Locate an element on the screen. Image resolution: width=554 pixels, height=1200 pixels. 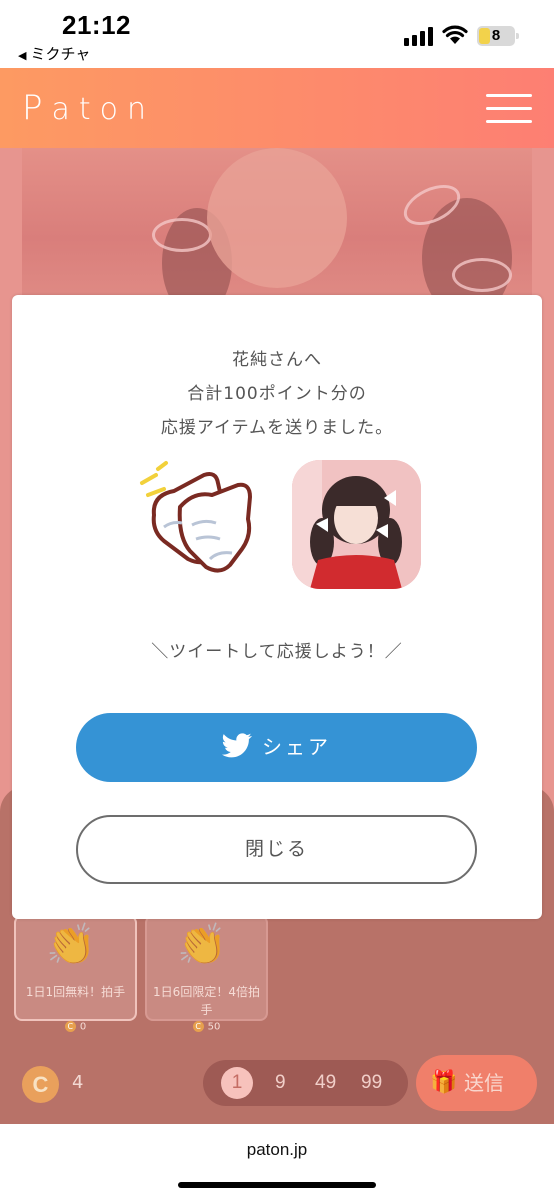
battery-icon: 8 is located at coordinates (498, 36).